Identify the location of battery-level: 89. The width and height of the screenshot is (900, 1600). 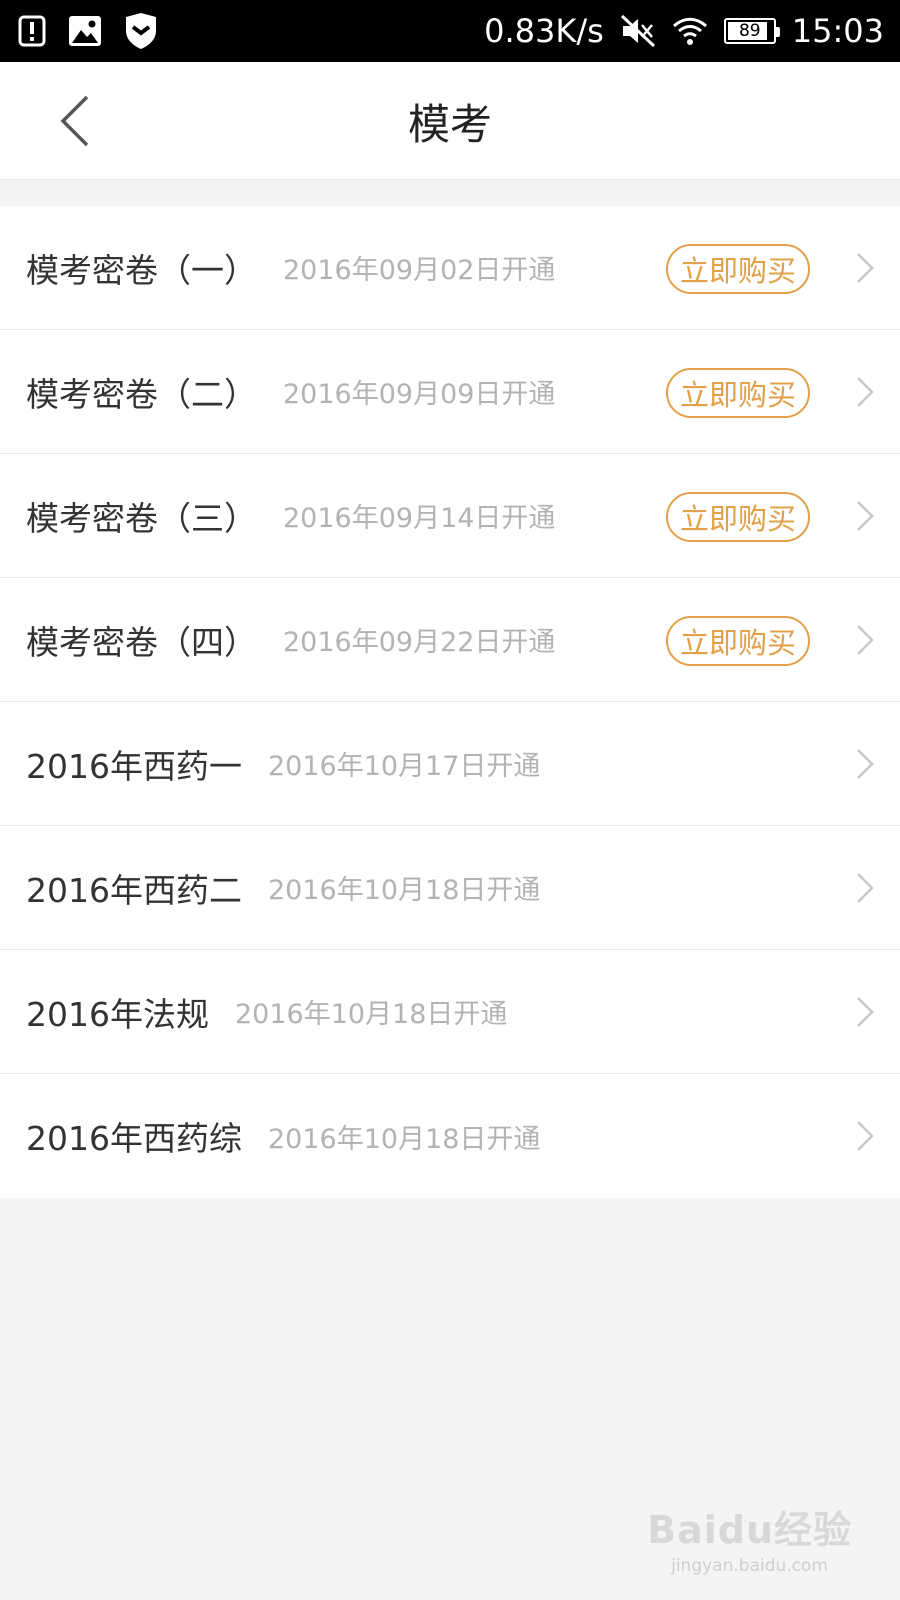
(749, 31).